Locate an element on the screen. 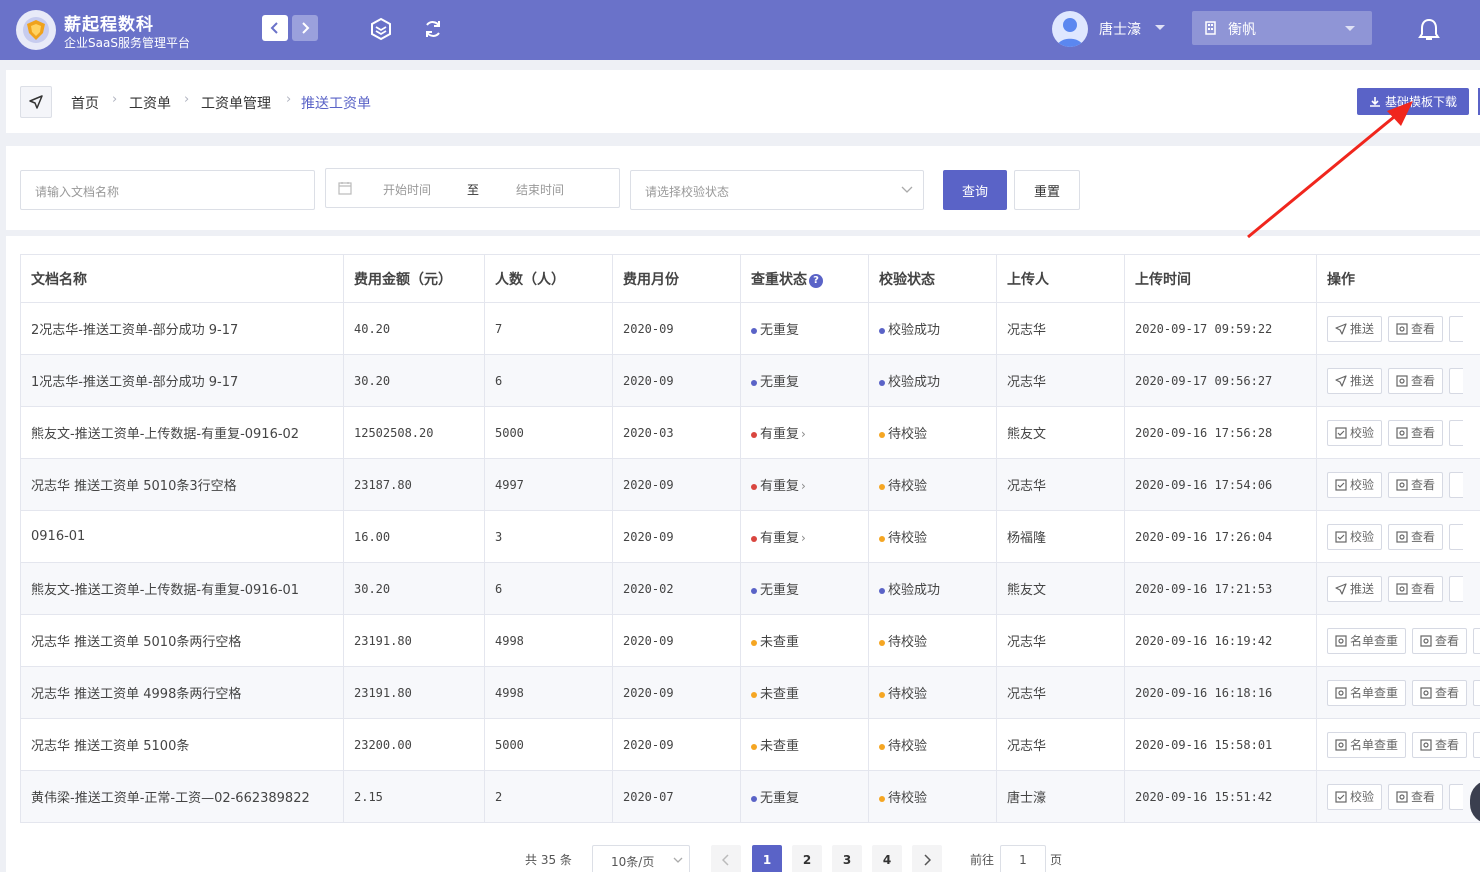 The height and width of the screenshot is (872, 1480). cell-document-name: 况志华 推送工资单 5100条 is located at coordinates (182, 744).